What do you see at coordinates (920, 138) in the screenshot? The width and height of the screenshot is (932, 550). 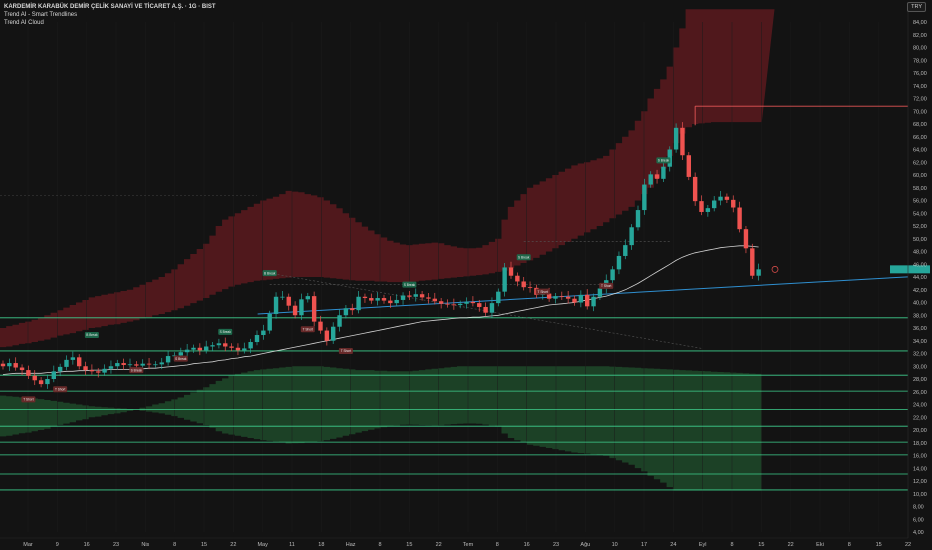 I see `price-tick-label: 66,00` at bounding box center [920, 138].